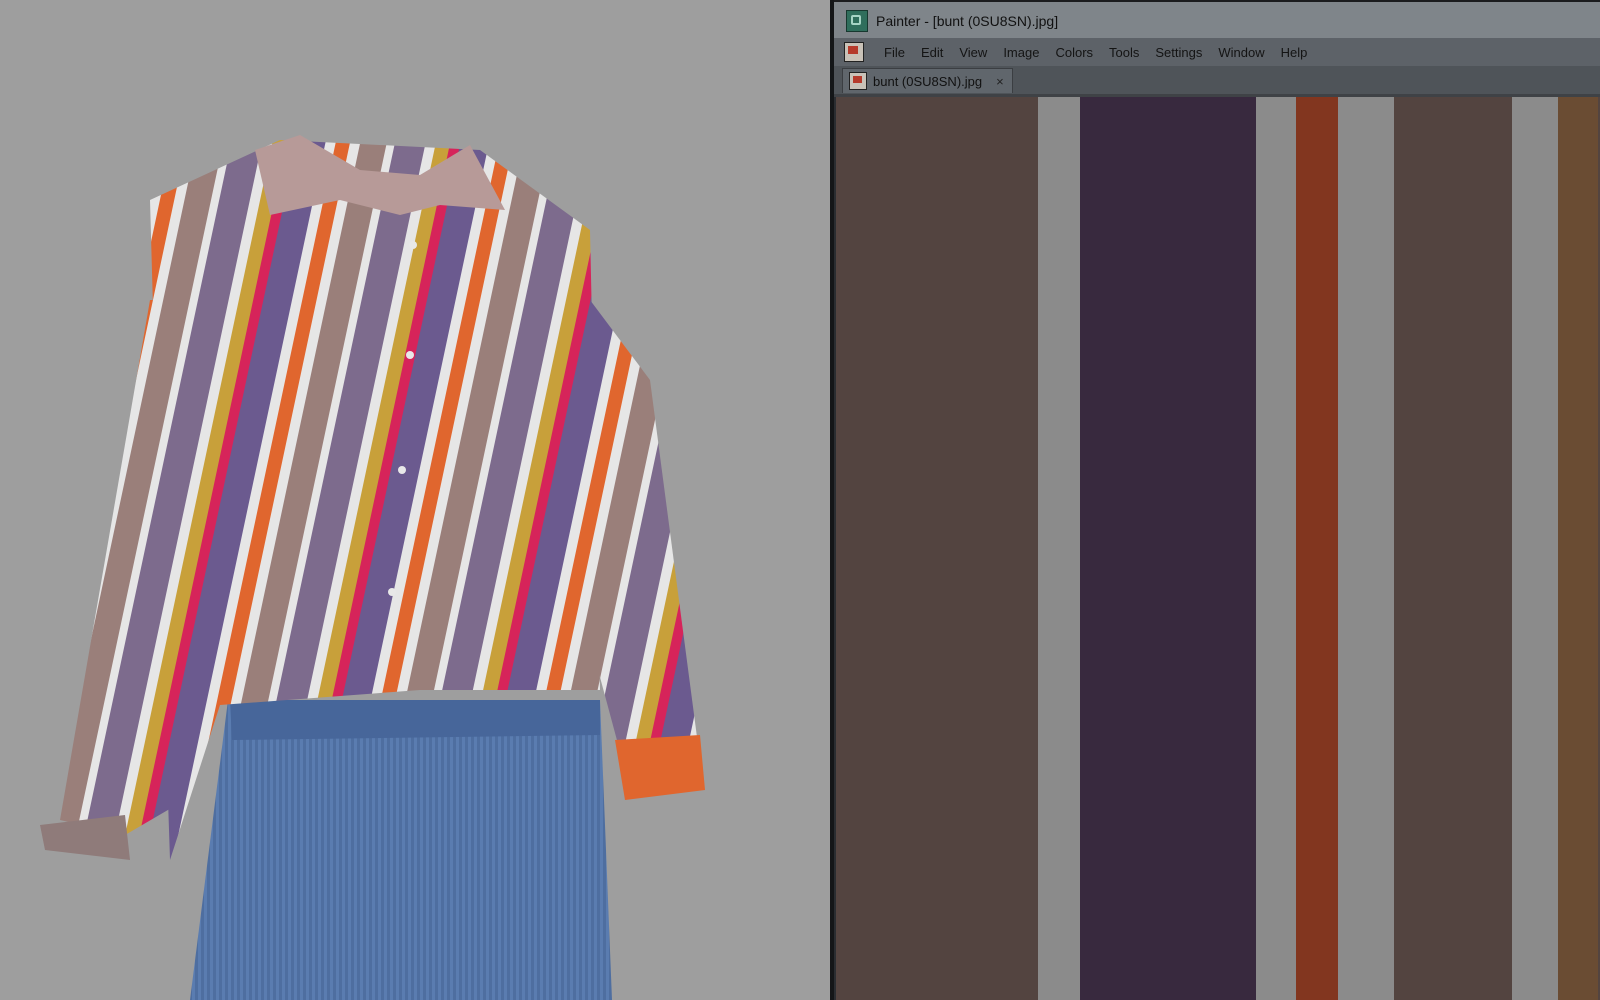  I want to click on menu-image: Image, so click(1021, 52).